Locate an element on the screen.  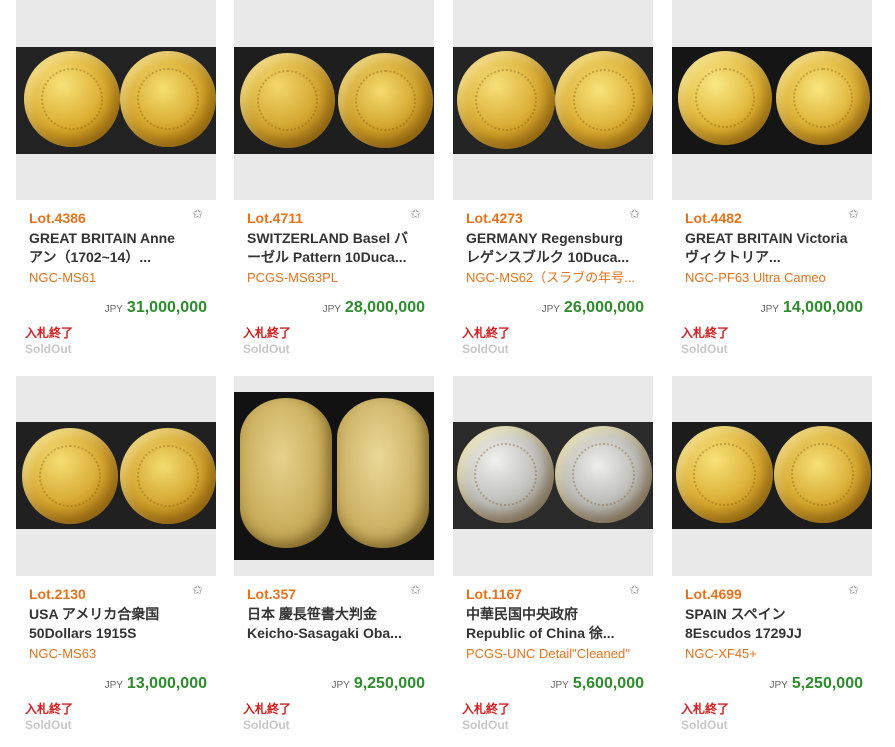
price-value: 5,600,000 is located at coordinates (608, 683).